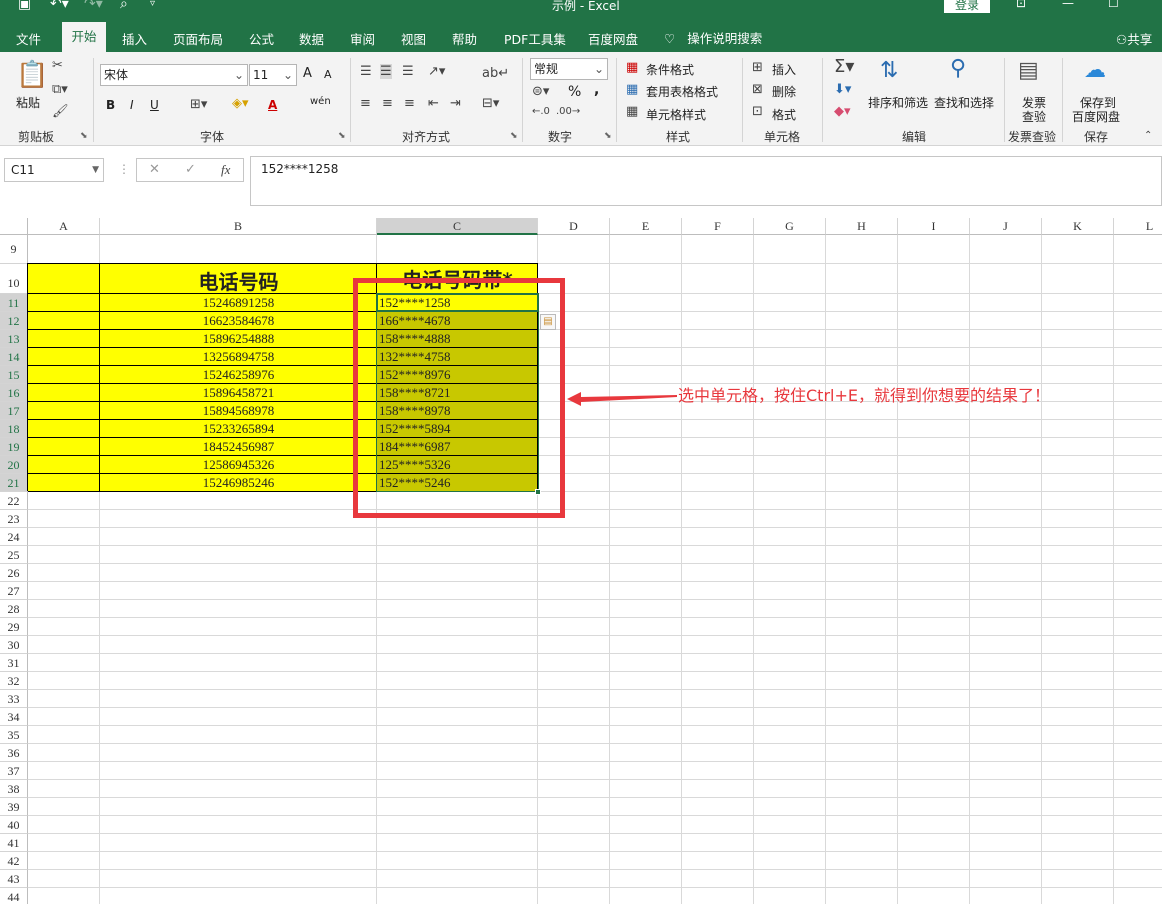 The height and width of the screenshot is (904, 1162). Describe the element at coordinates (862, 226) in the screenshot. I see `column-header-h: H` at that location.